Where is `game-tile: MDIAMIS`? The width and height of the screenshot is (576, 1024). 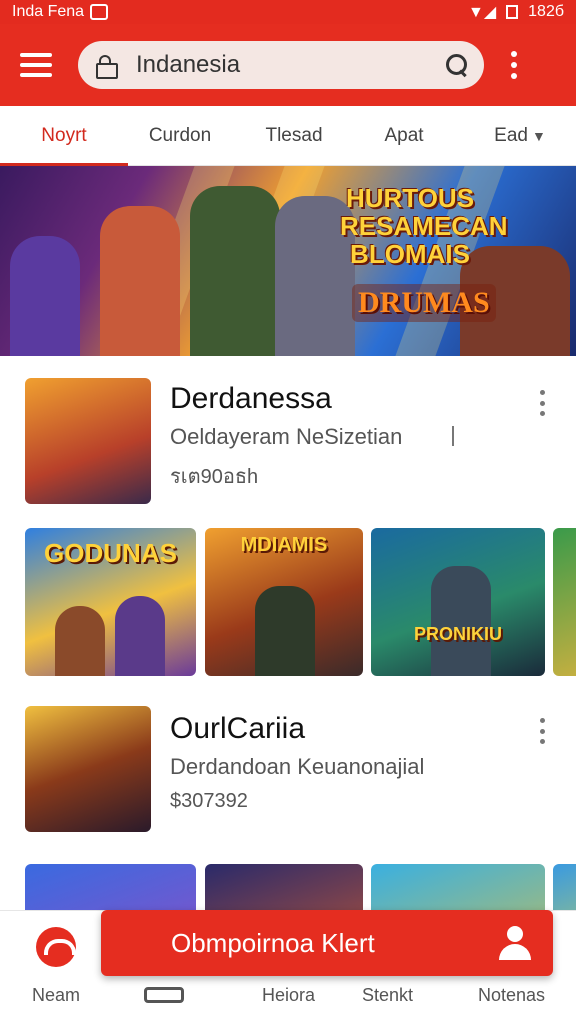
game-tile: MDIAMIS is located at coordinates (284, 602).